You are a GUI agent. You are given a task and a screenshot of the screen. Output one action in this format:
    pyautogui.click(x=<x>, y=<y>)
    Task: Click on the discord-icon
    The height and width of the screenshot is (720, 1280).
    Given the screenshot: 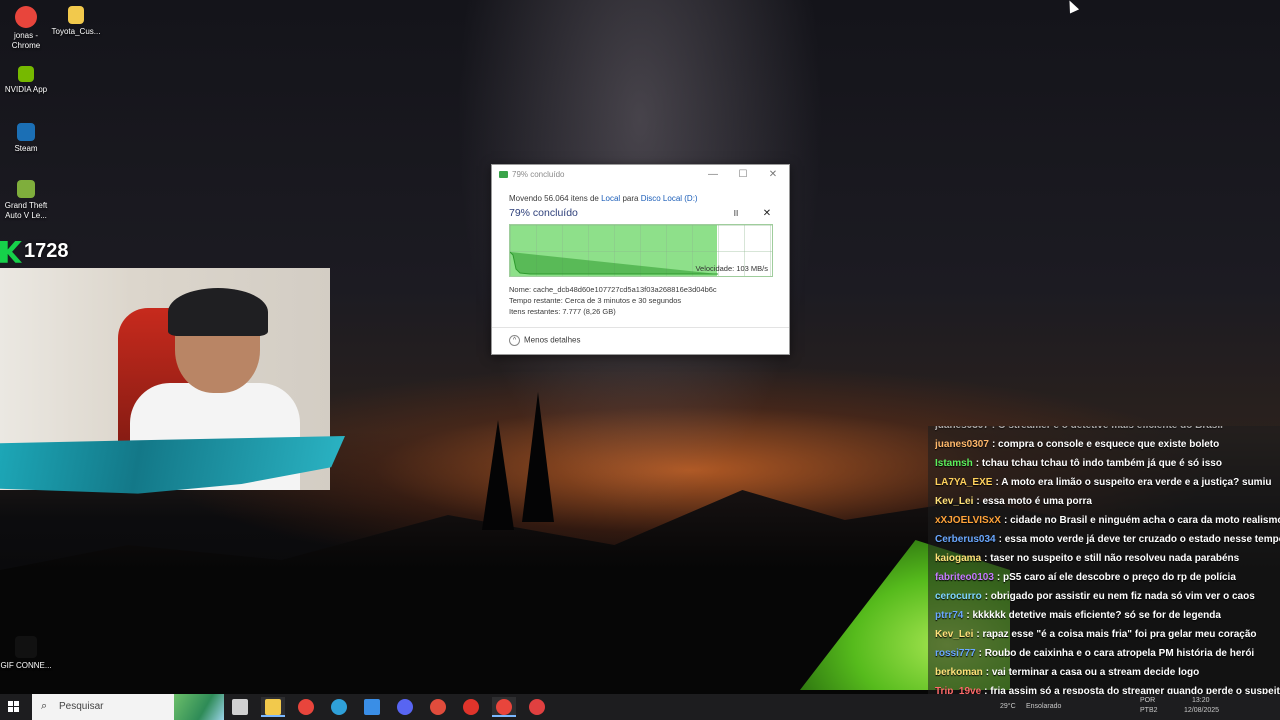 What is the action you would take?
    pyautogui.click(x=405, y=707)
    